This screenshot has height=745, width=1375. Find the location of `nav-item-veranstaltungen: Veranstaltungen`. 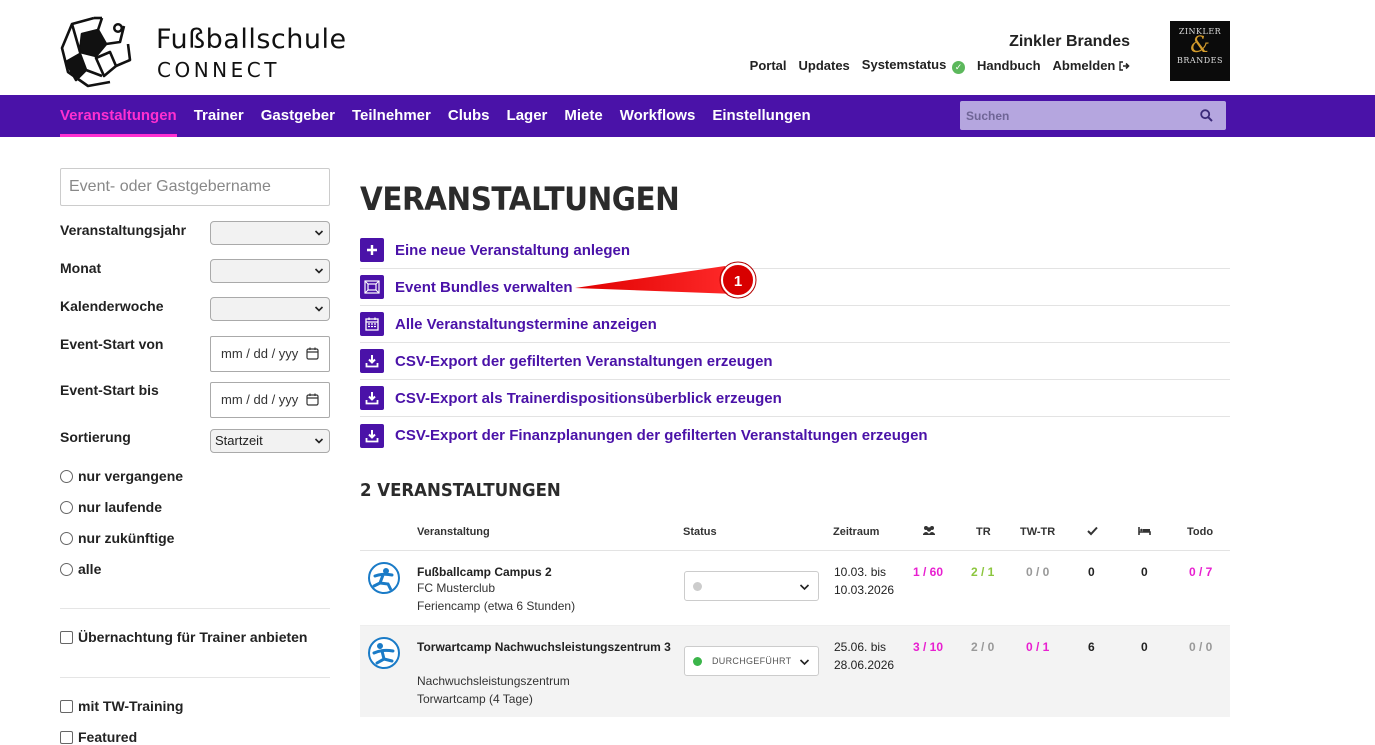

nav-item-veranstaltungen: Veranstaltungen is located at coordinates (118, 116).